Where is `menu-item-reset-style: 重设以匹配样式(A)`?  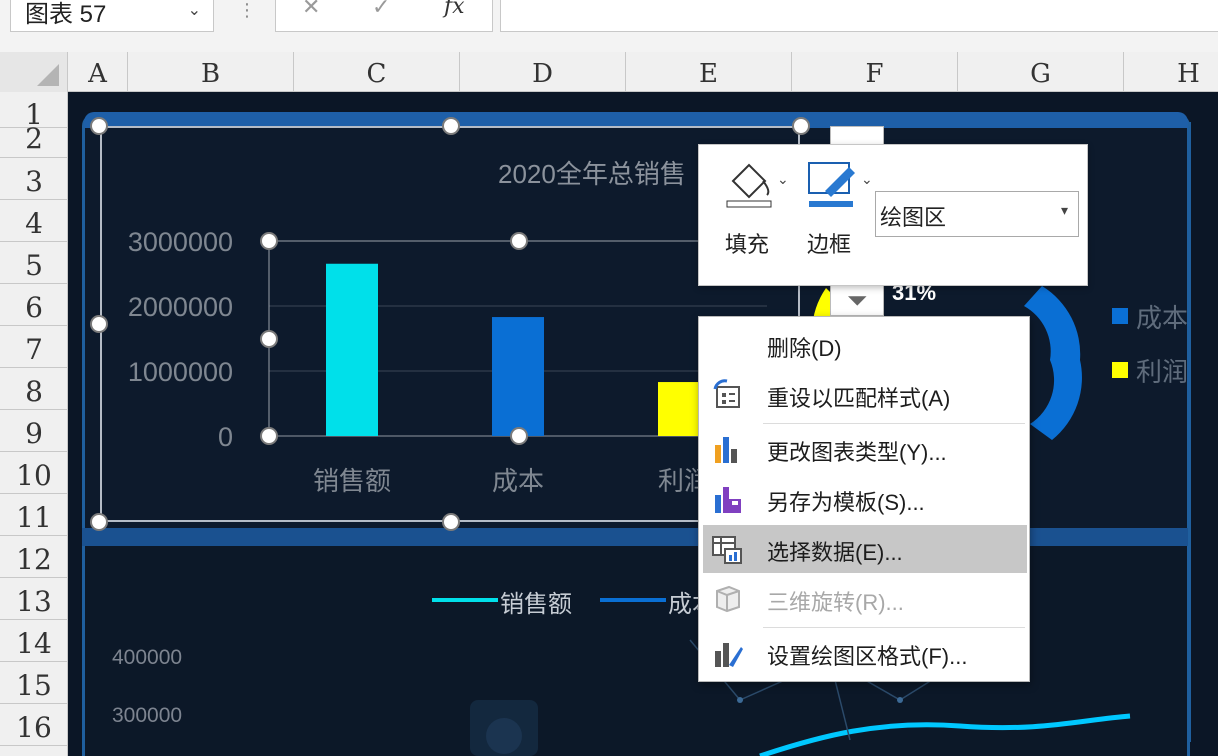 menu-item-reset-style: 重设以匹配样式(A) is located at coordinates (865, 395).